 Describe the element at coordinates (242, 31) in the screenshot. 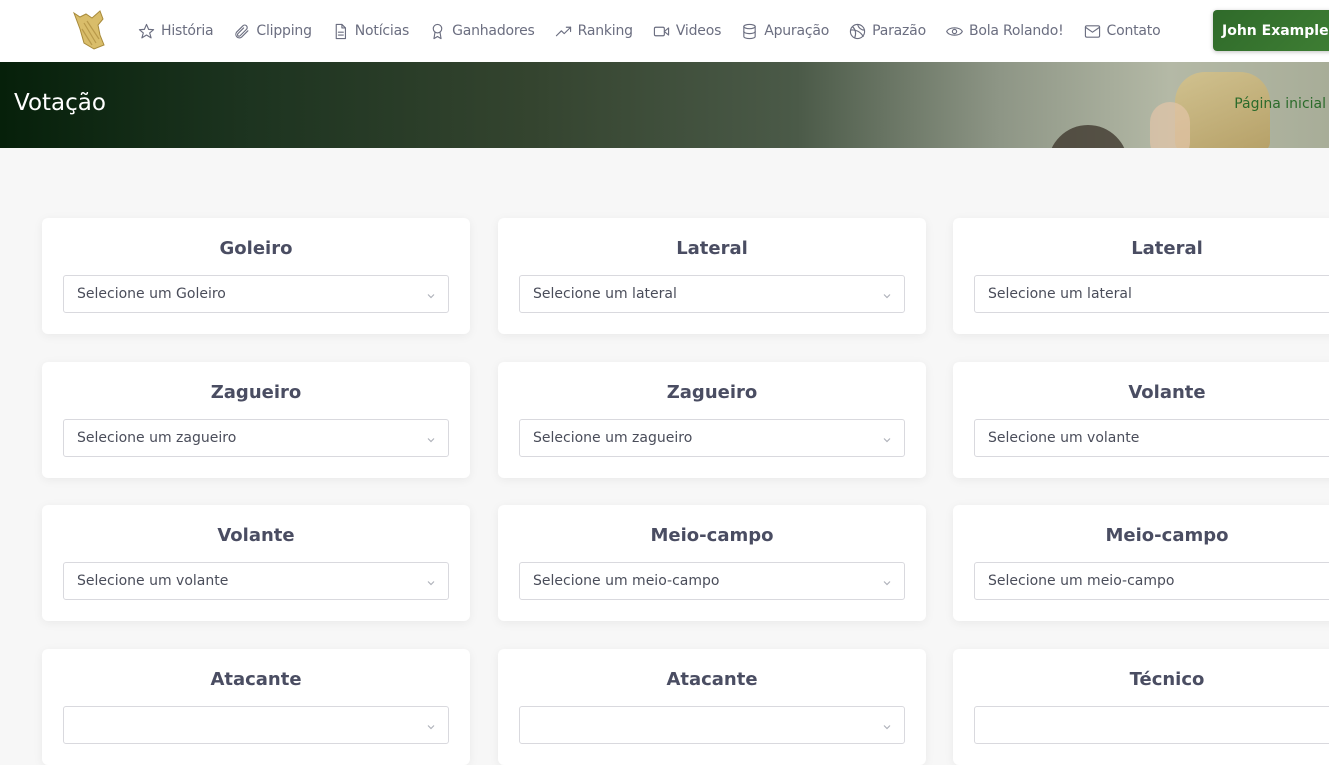

I see `paperclip-icon` at that location.